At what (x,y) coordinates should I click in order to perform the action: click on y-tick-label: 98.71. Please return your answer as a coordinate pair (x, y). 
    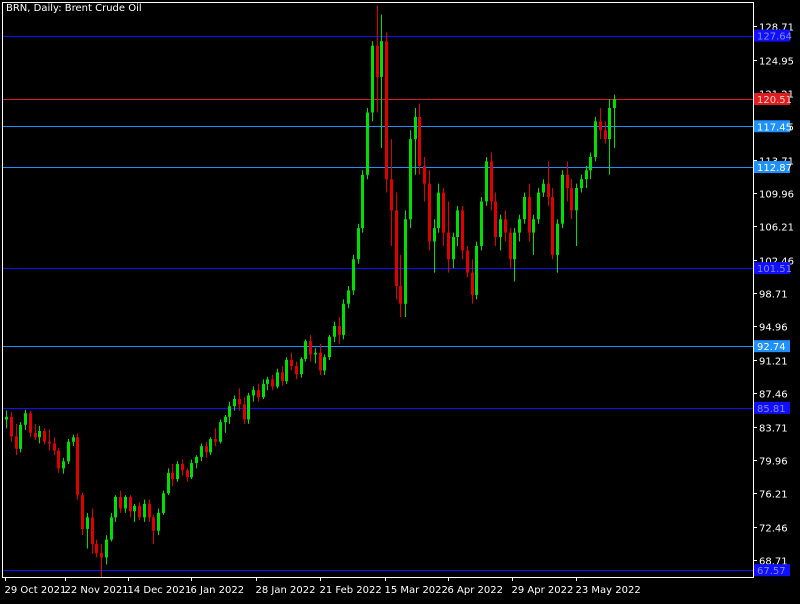
    Looking at the image, I should click on (773, 295).